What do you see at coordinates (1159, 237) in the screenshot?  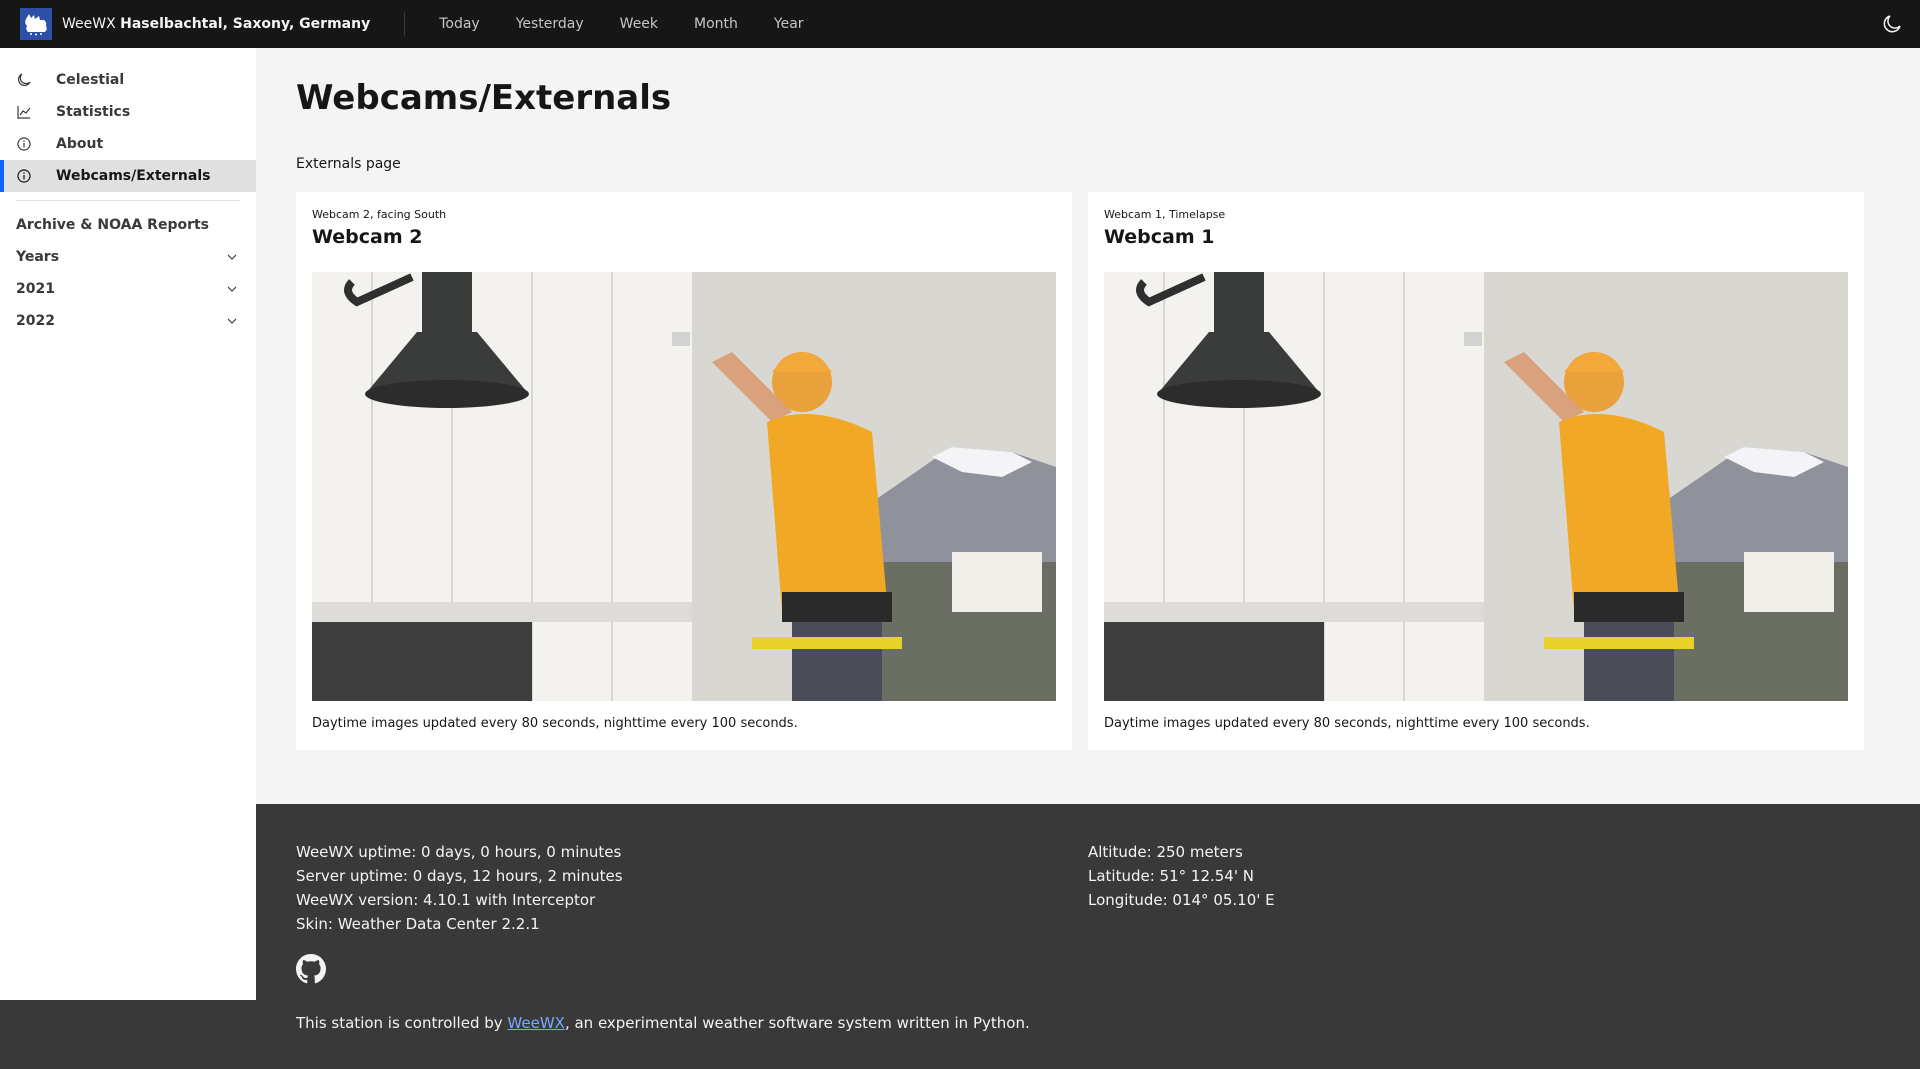 I see `card-title: Webcam 1` at bounding box center [1159, 237].